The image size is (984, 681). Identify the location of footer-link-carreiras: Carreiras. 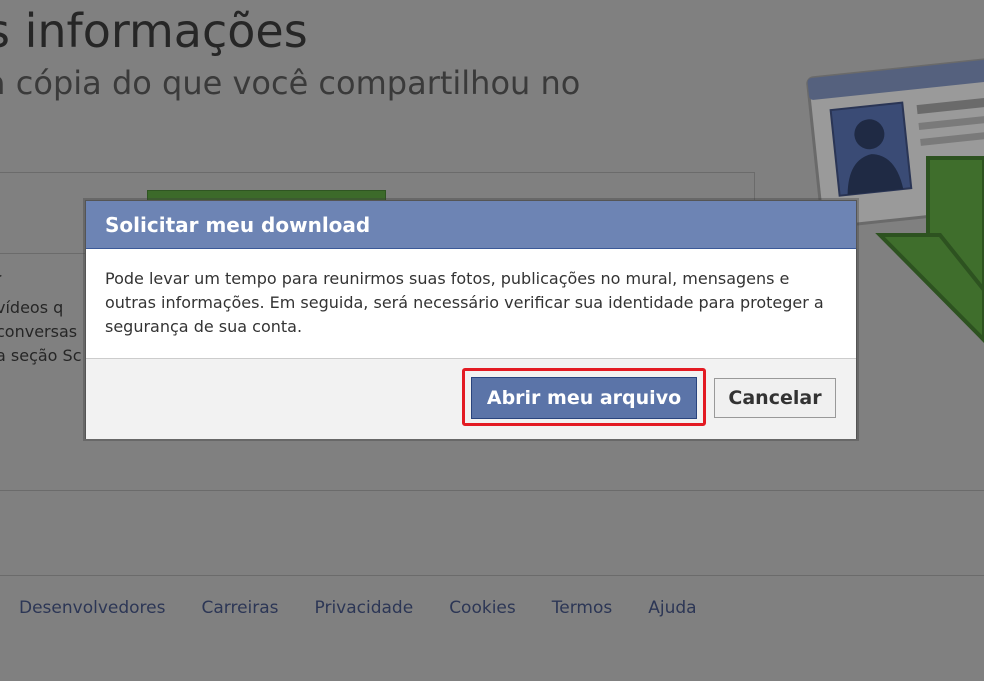
(239, 608).